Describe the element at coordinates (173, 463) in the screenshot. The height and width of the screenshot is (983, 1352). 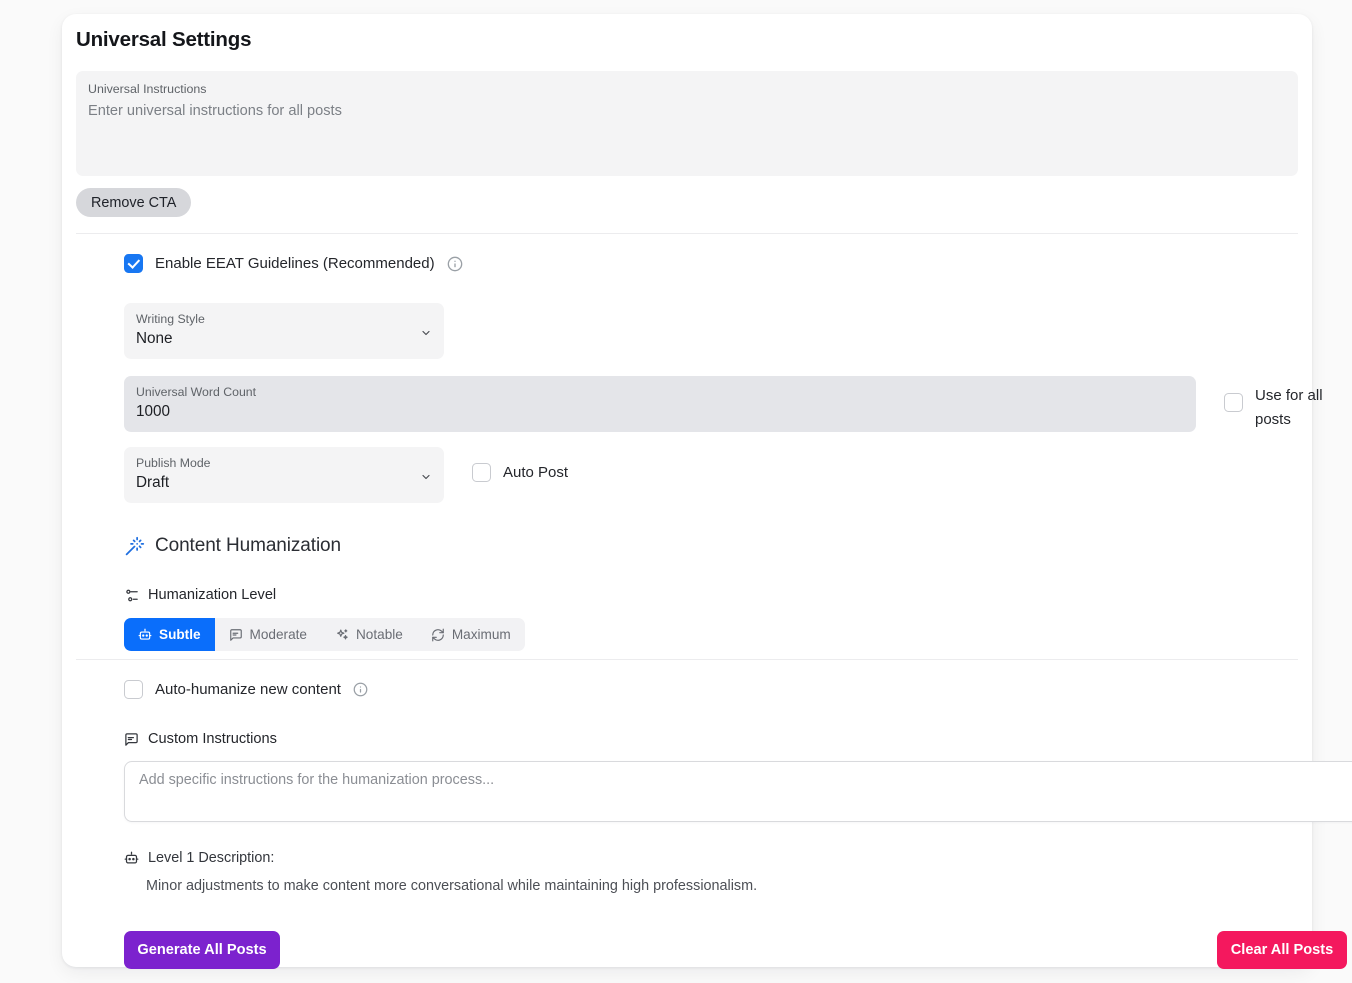
I see `publish-mode-label: Publish Mode` at that location.